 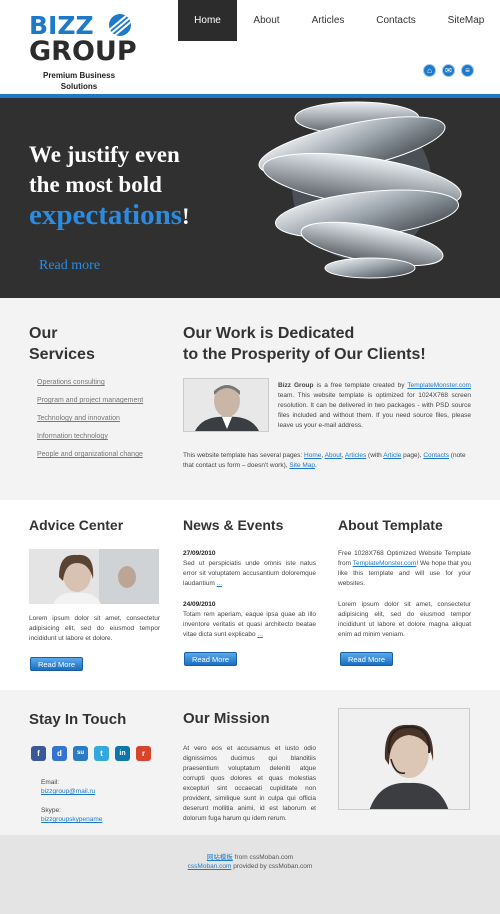 What do you see at coordinates (396, 20) in the screenshot?
I see `nav-contacts: Contacts` at bounding box center [396, 20].